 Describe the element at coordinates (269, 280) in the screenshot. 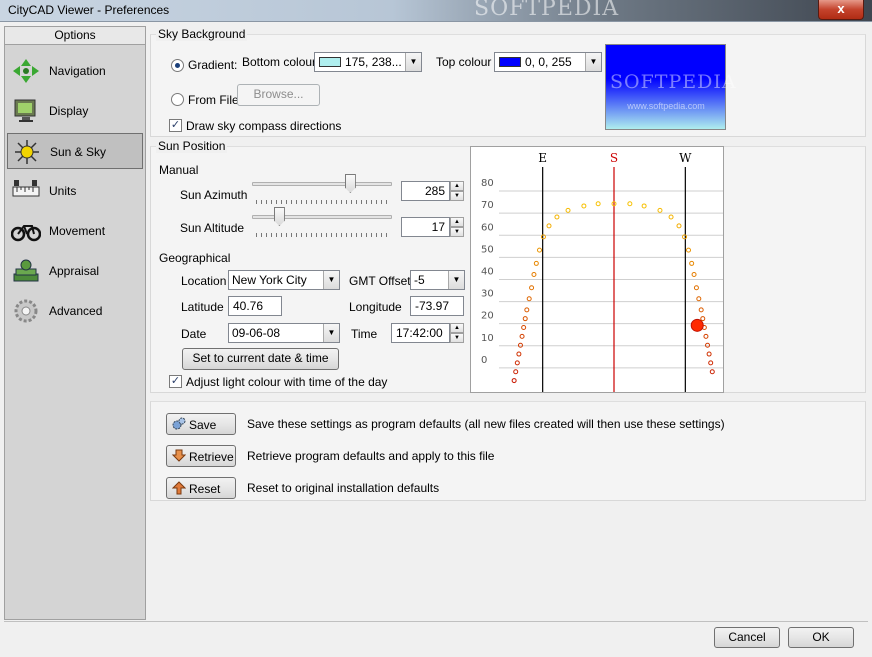

I see `location-value: New York City` at that location.